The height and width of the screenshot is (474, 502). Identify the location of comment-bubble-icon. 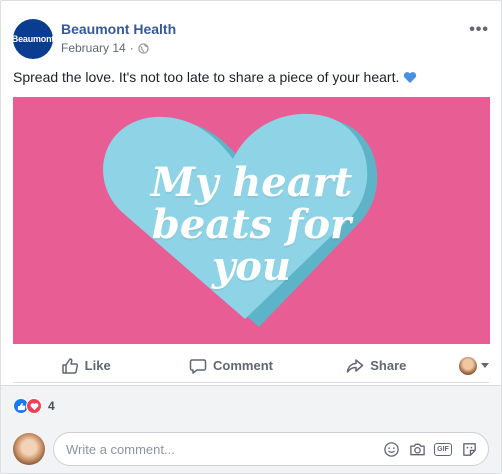
(198, 366).